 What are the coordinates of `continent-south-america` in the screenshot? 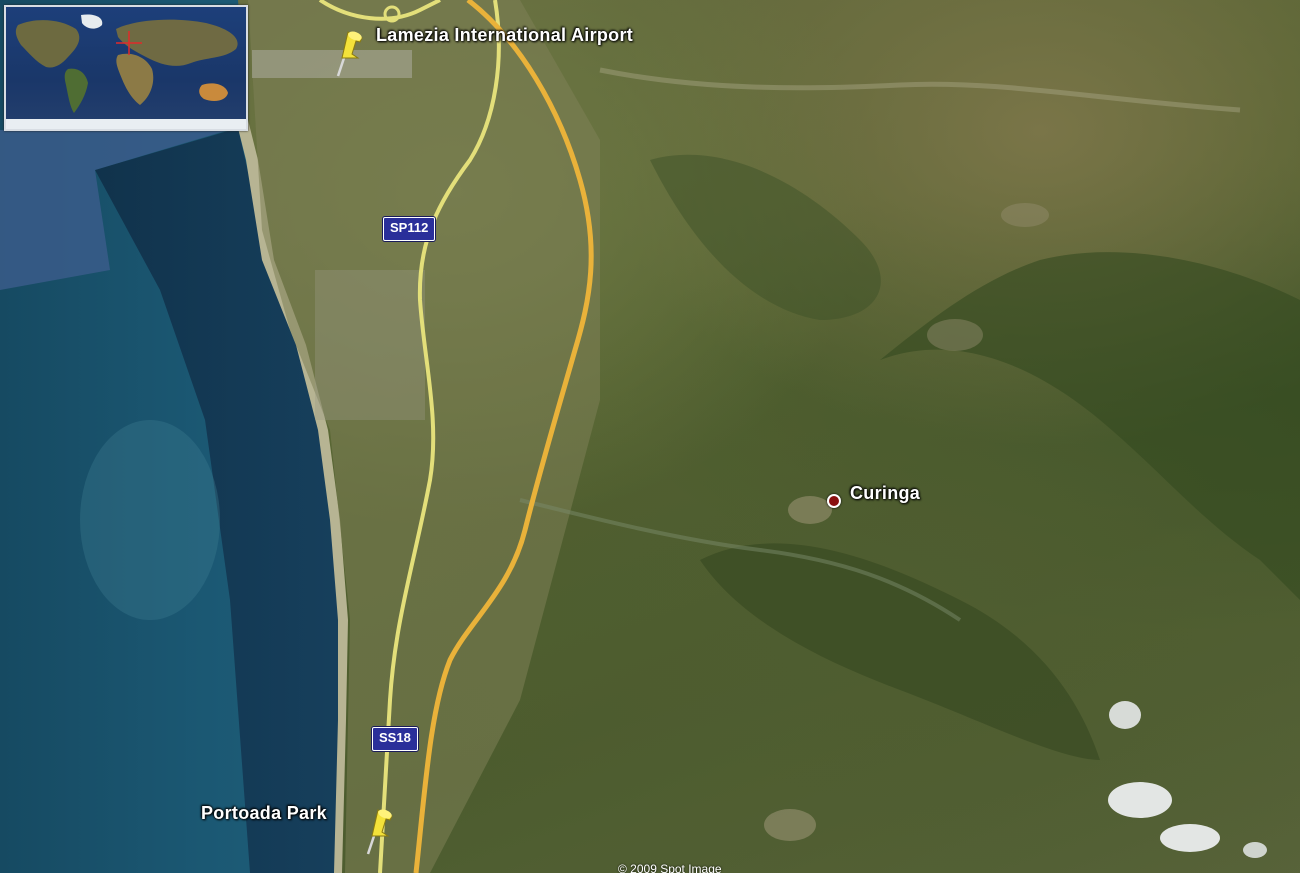 It's located at (76, 90).